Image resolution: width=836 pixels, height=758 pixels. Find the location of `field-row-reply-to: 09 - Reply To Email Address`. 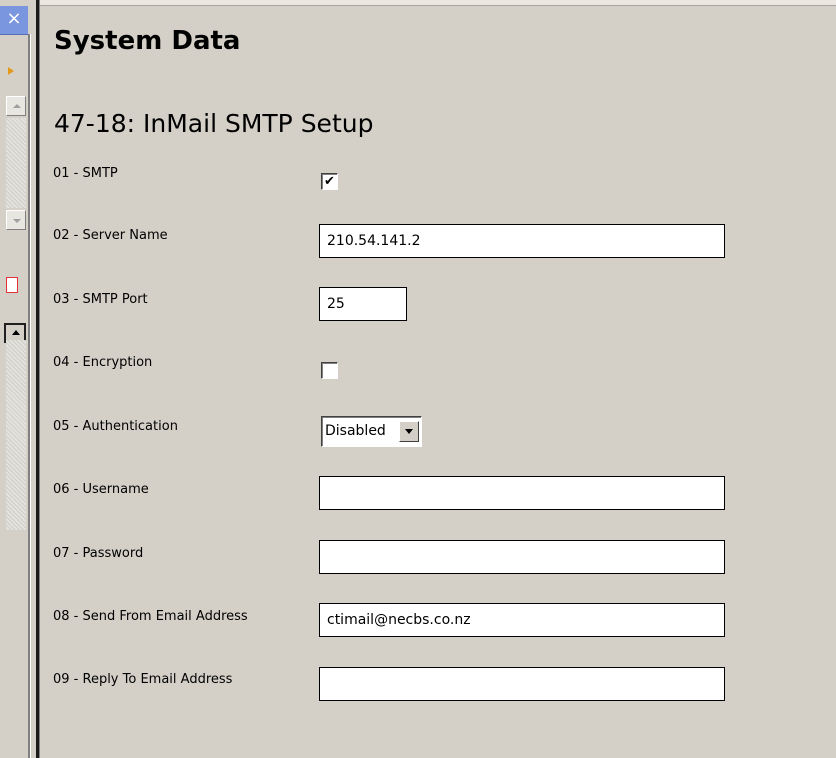

field-row-reply-to: 09 - Reply To Email Address is located at coordinates (438, 689).